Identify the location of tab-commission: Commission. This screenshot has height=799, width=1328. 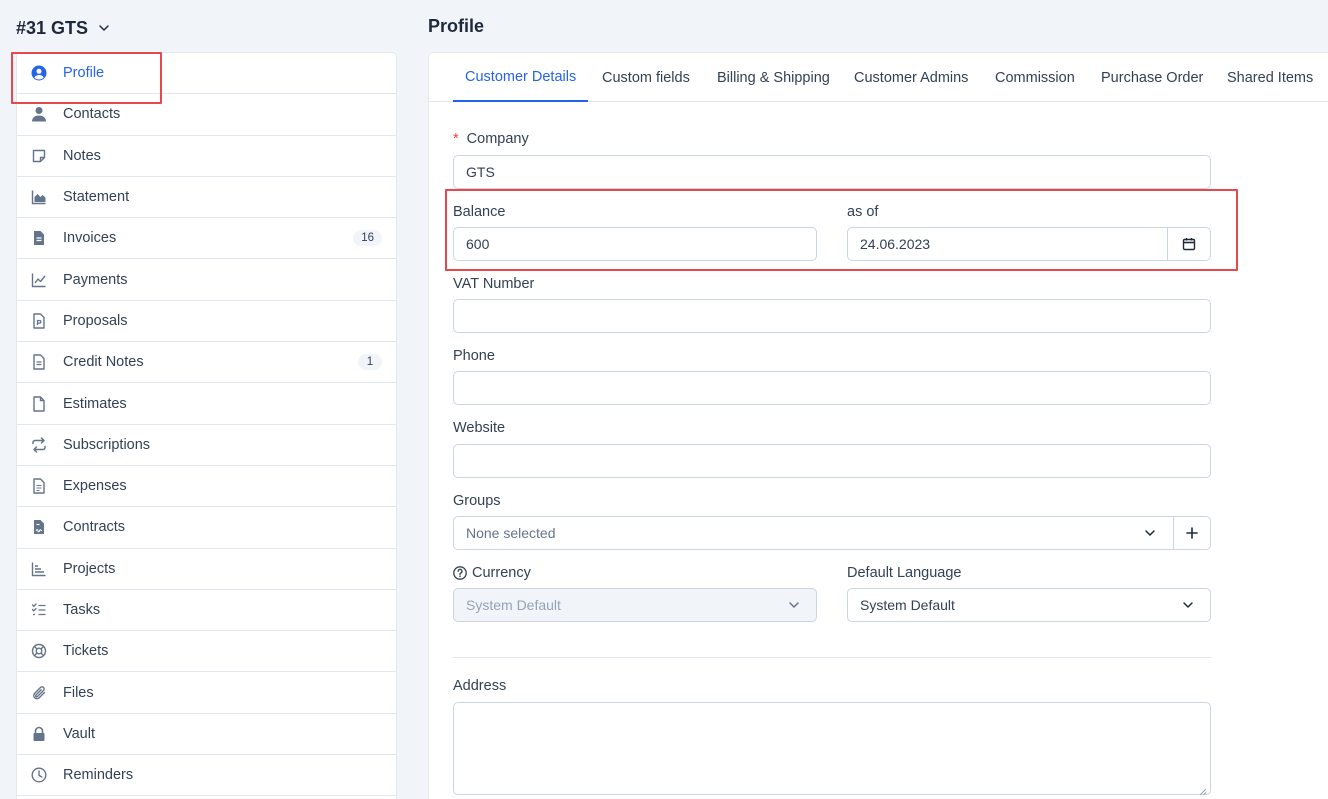
(1035, 77).